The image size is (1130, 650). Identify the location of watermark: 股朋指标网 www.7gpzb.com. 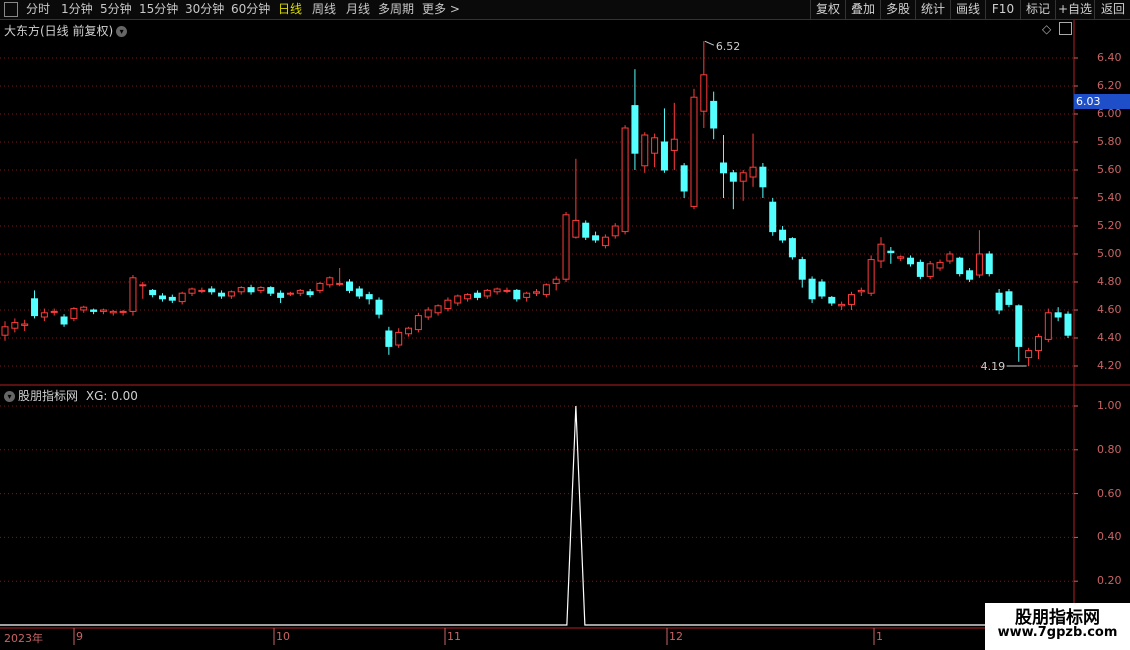
(1057, 626).